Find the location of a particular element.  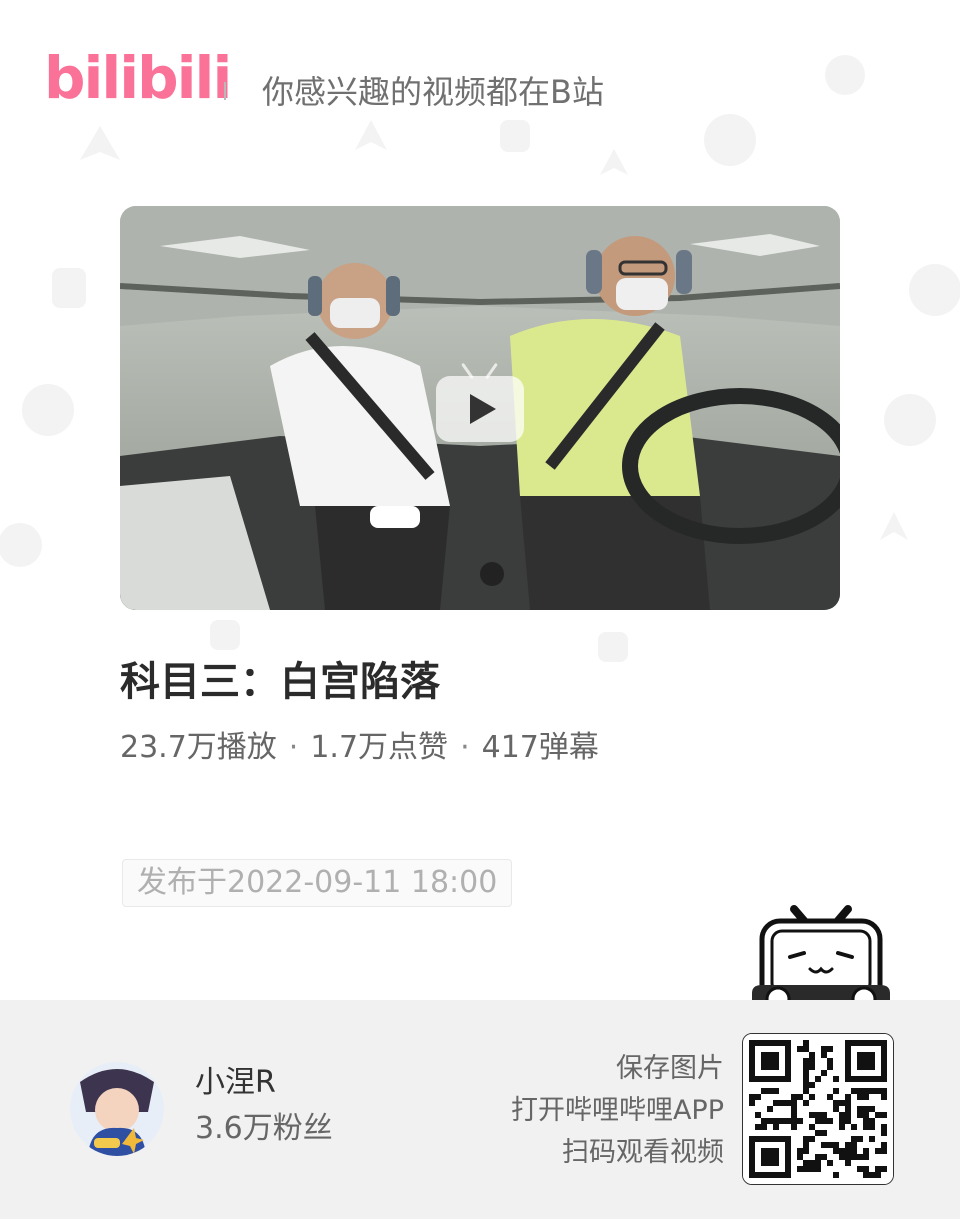

bilibili-logo: bilibili is located at coordinates (138, 78).